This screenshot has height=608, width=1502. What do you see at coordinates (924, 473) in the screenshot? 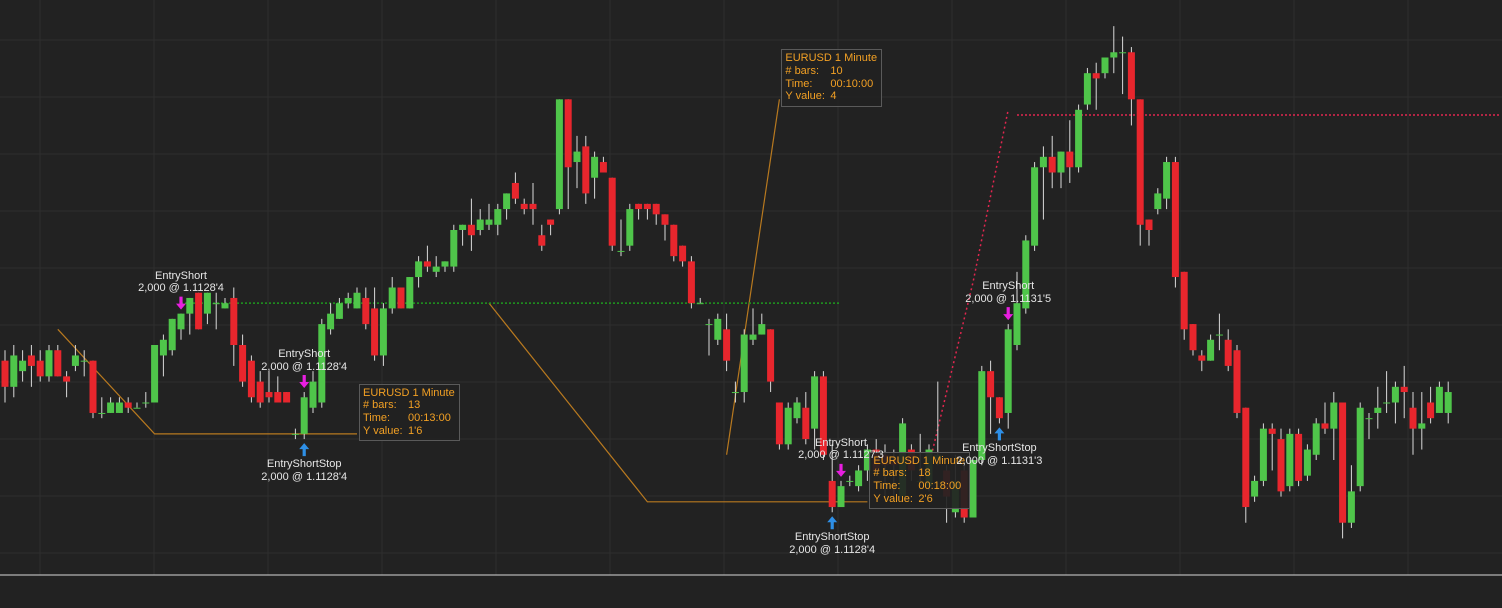
I see `measure-info-value: 18` at bounding box center [924, 473].